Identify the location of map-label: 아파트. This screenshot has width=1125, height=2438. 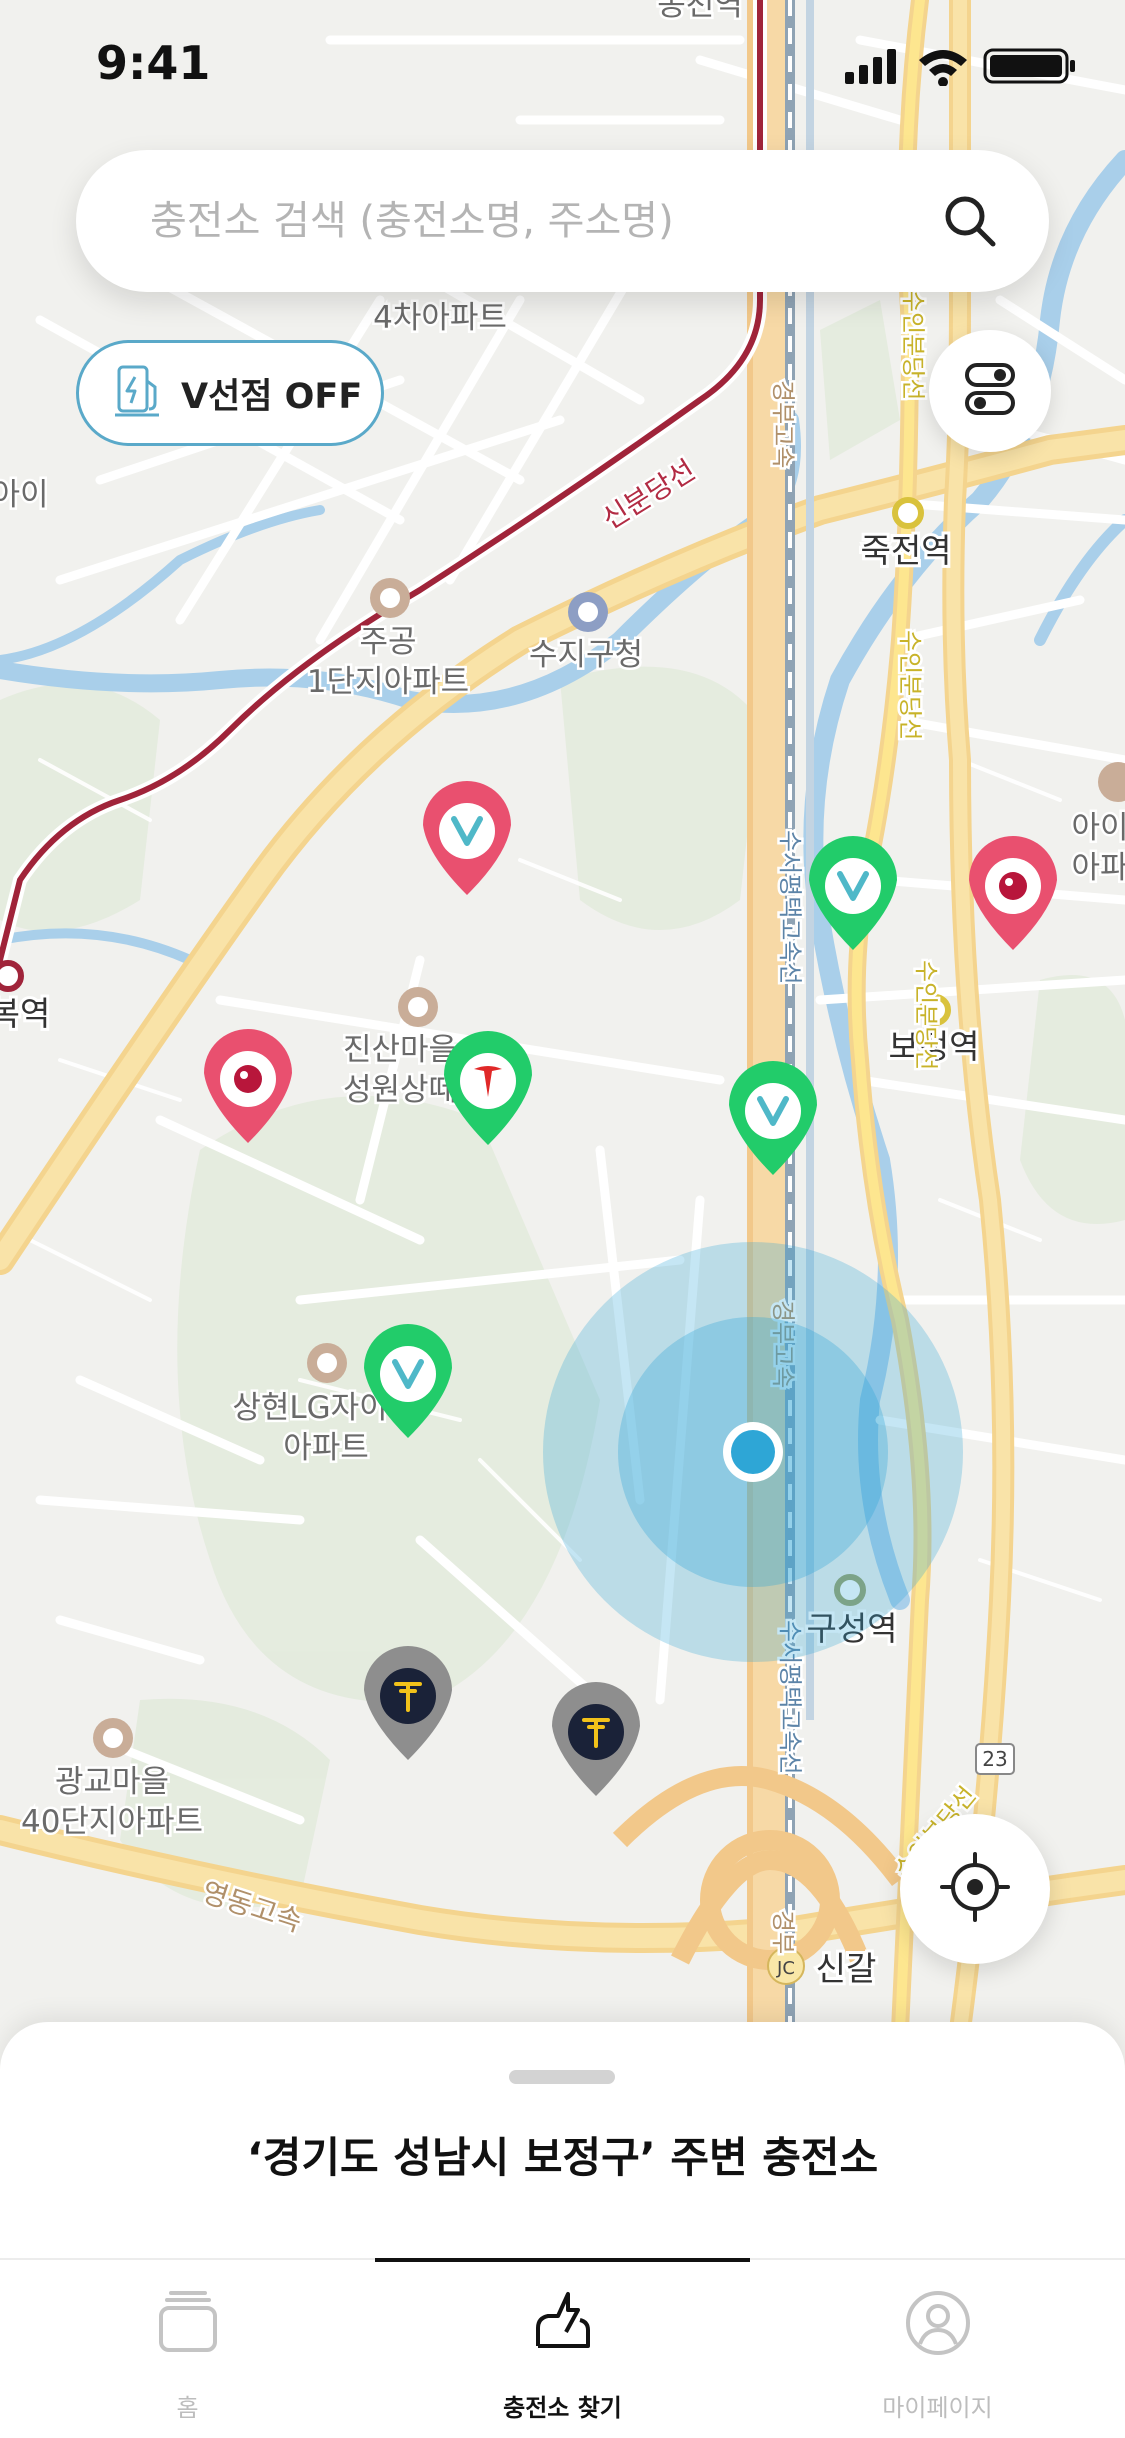
(326, 1448).